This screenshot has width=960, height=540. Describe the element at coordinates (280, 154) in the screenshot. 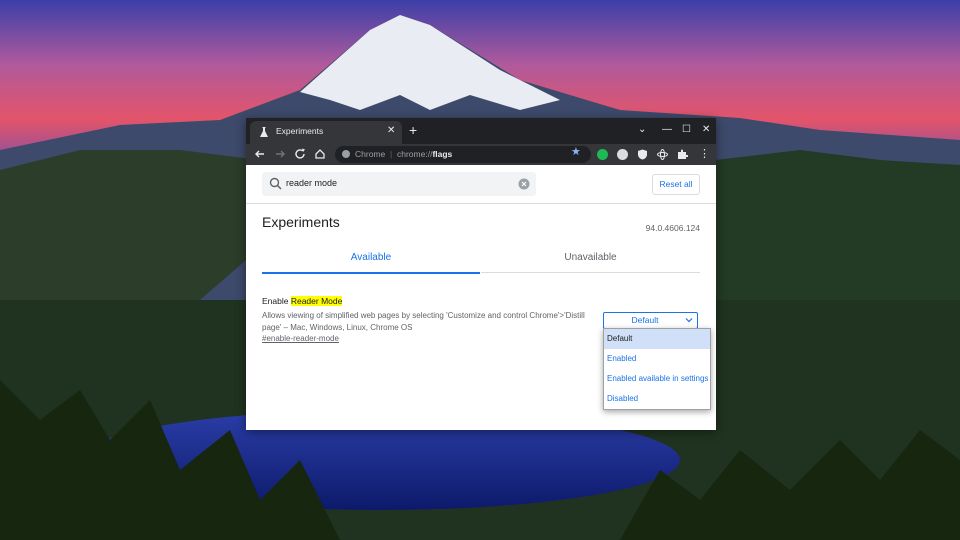

I see `forward-icon` at that location.